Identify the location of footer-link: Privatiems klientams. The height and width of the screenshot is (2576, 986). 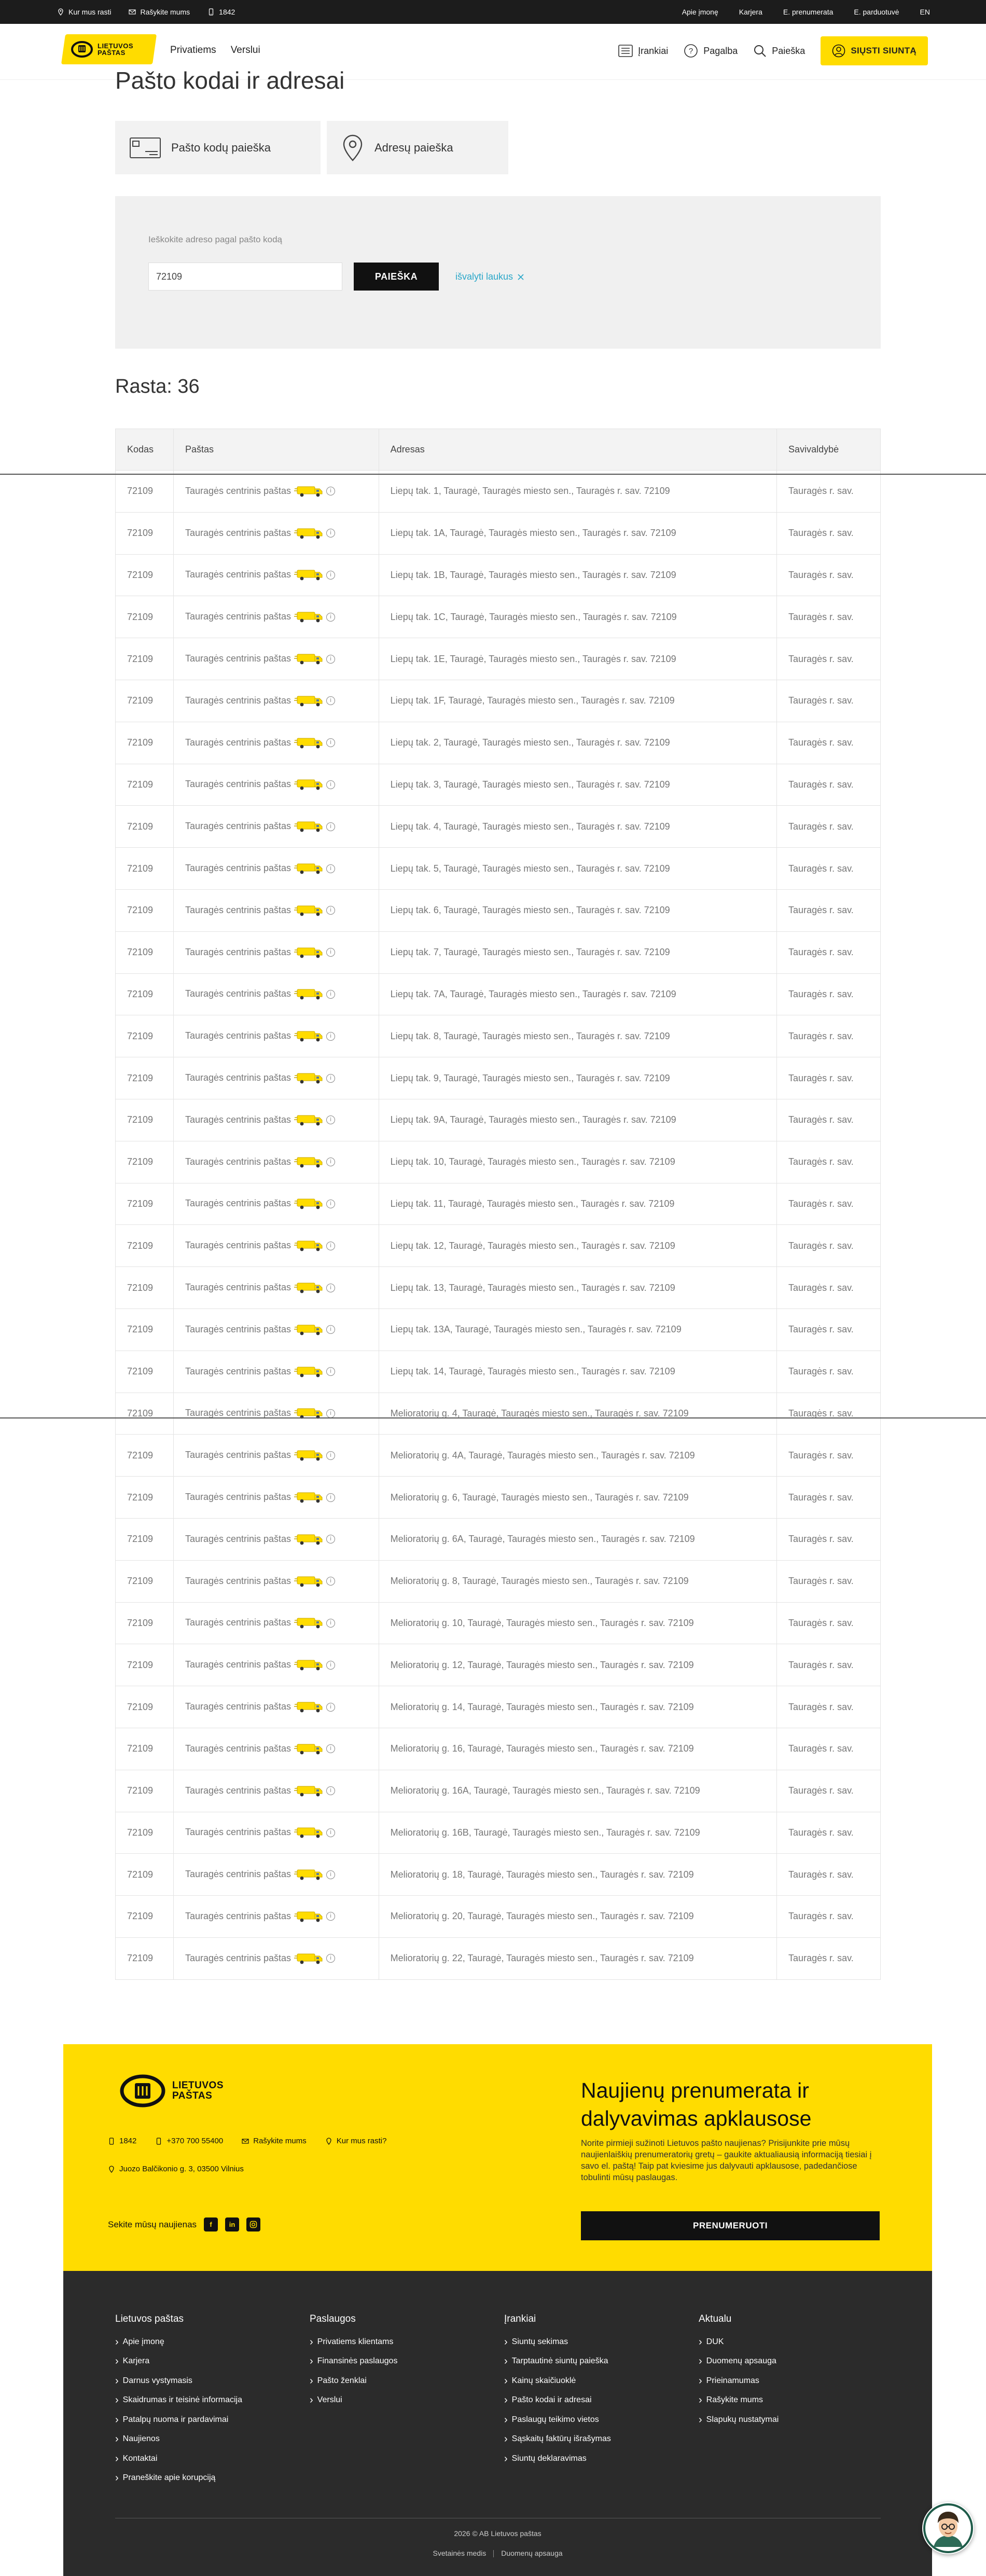
(353, 2342).